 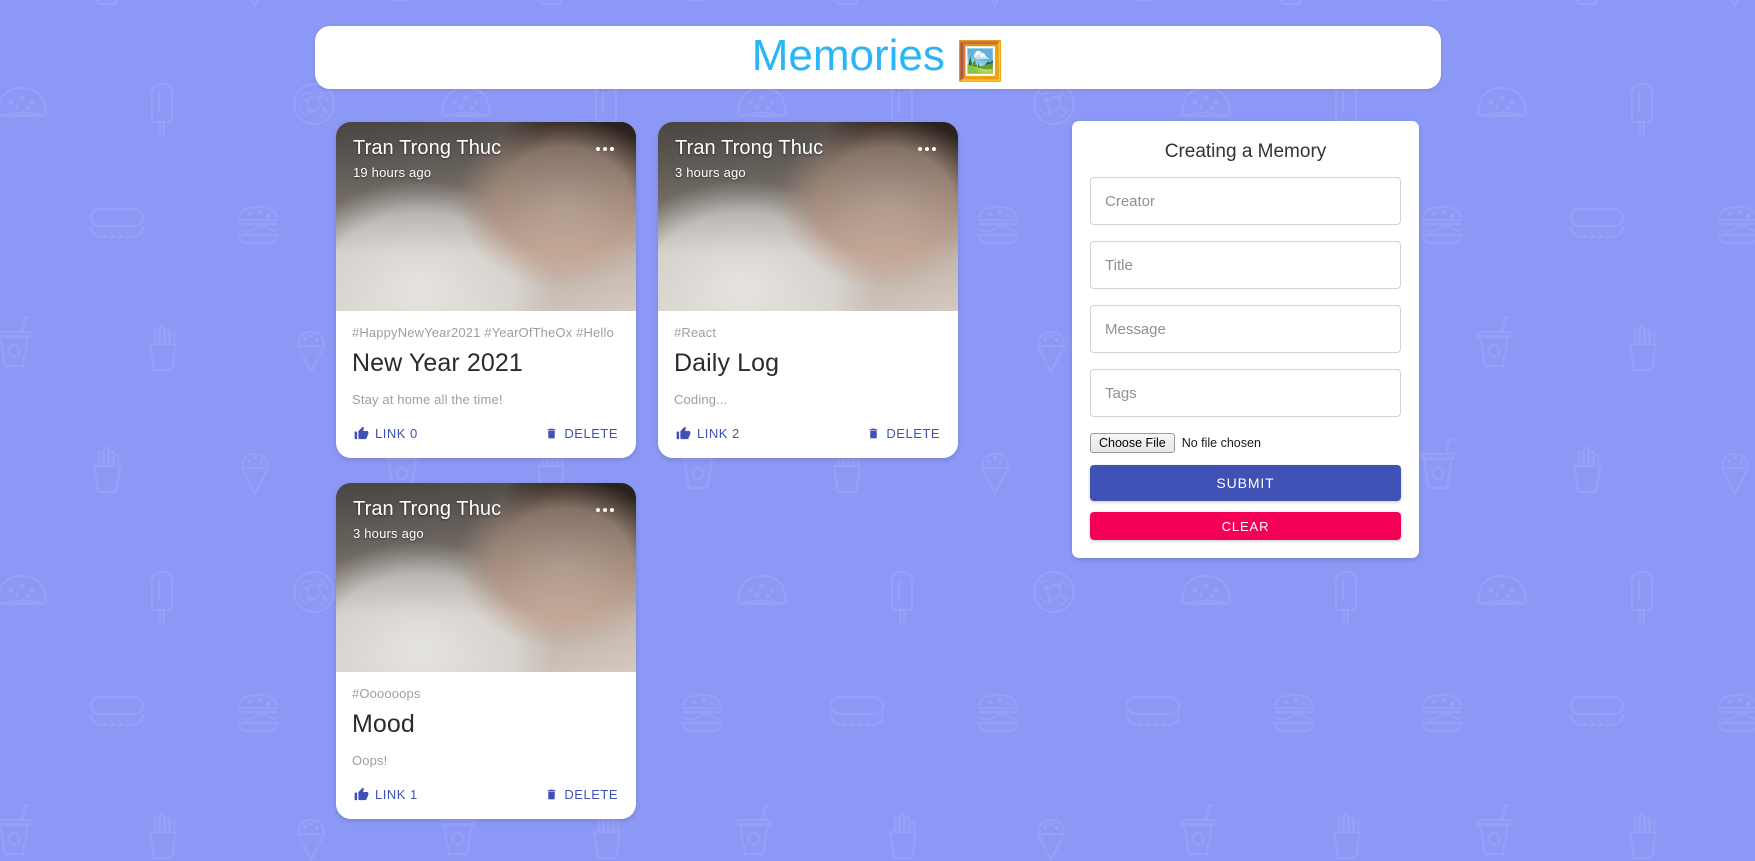 What do you see at coordinates (370, 760) in the screenshot?
I see `memory-message: Oops!` at bounding box center [370, 760].